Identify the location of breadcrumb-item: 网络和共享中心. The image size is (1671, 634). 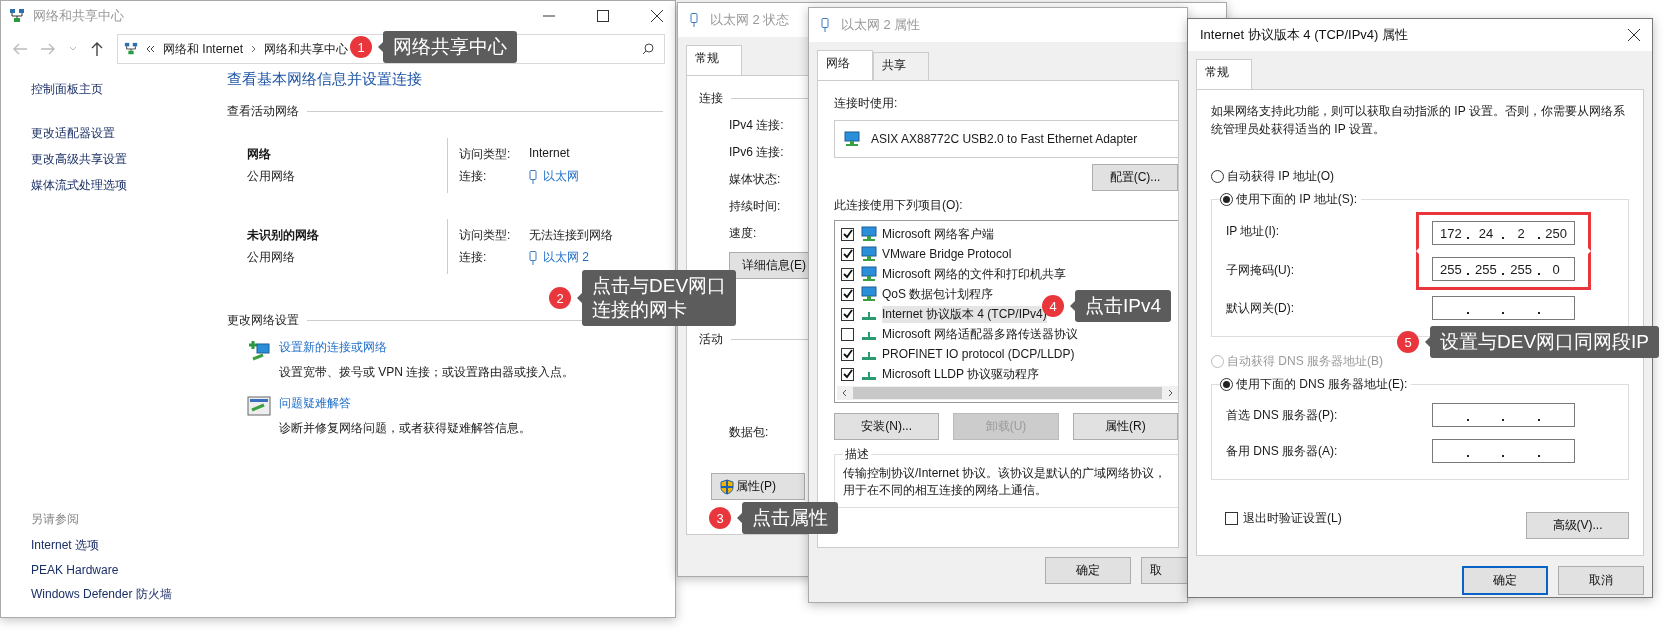
(306, 49).